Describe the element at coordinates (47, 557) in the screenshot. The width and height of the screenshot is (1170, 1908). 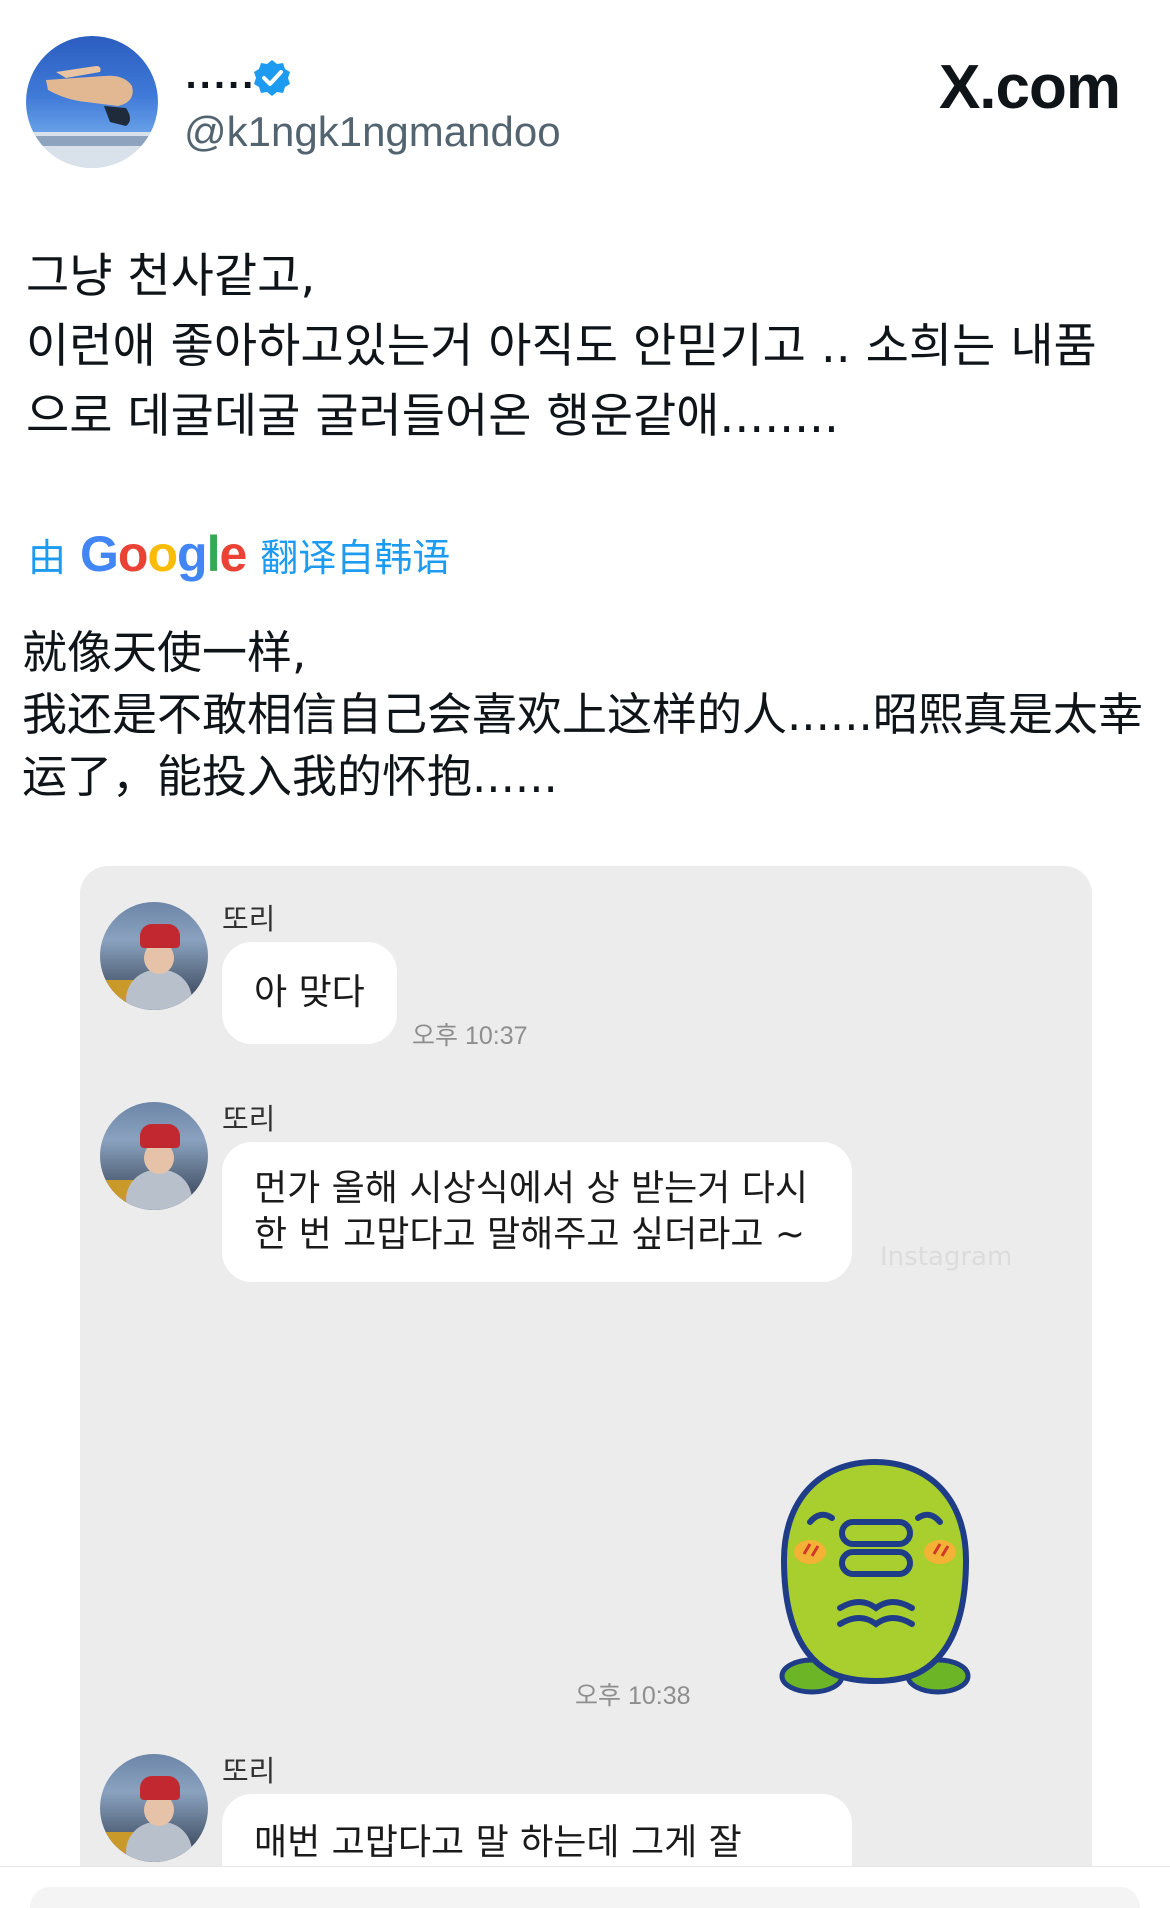
I see `translation-prefix: 由` at that location.